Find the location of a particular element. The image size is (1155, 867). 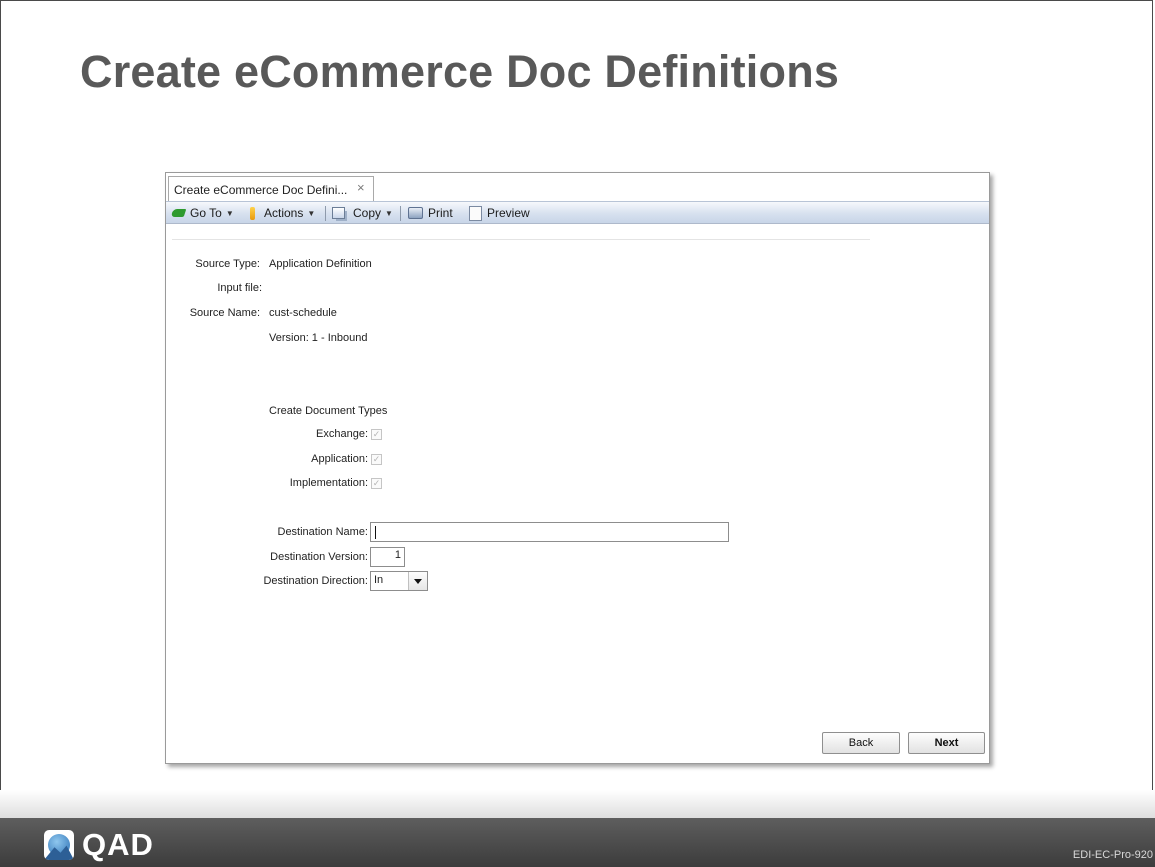

qad-logo: QAD is located at coordinates (99, 845).